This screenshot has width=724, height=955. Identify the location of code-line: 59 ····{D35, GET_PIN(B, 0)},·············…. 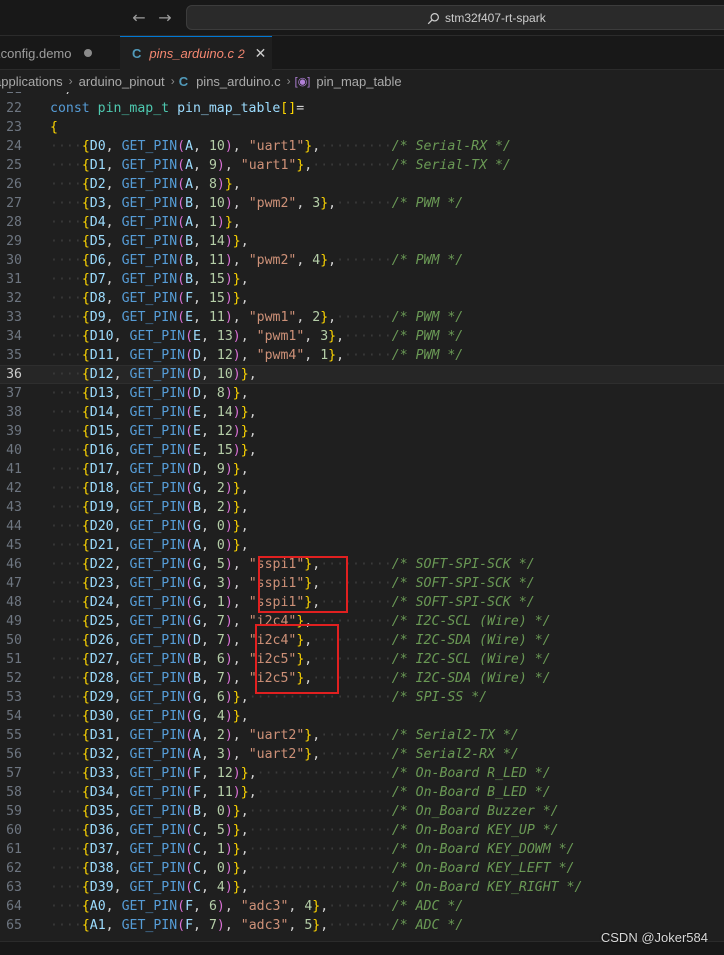
(362, 811).